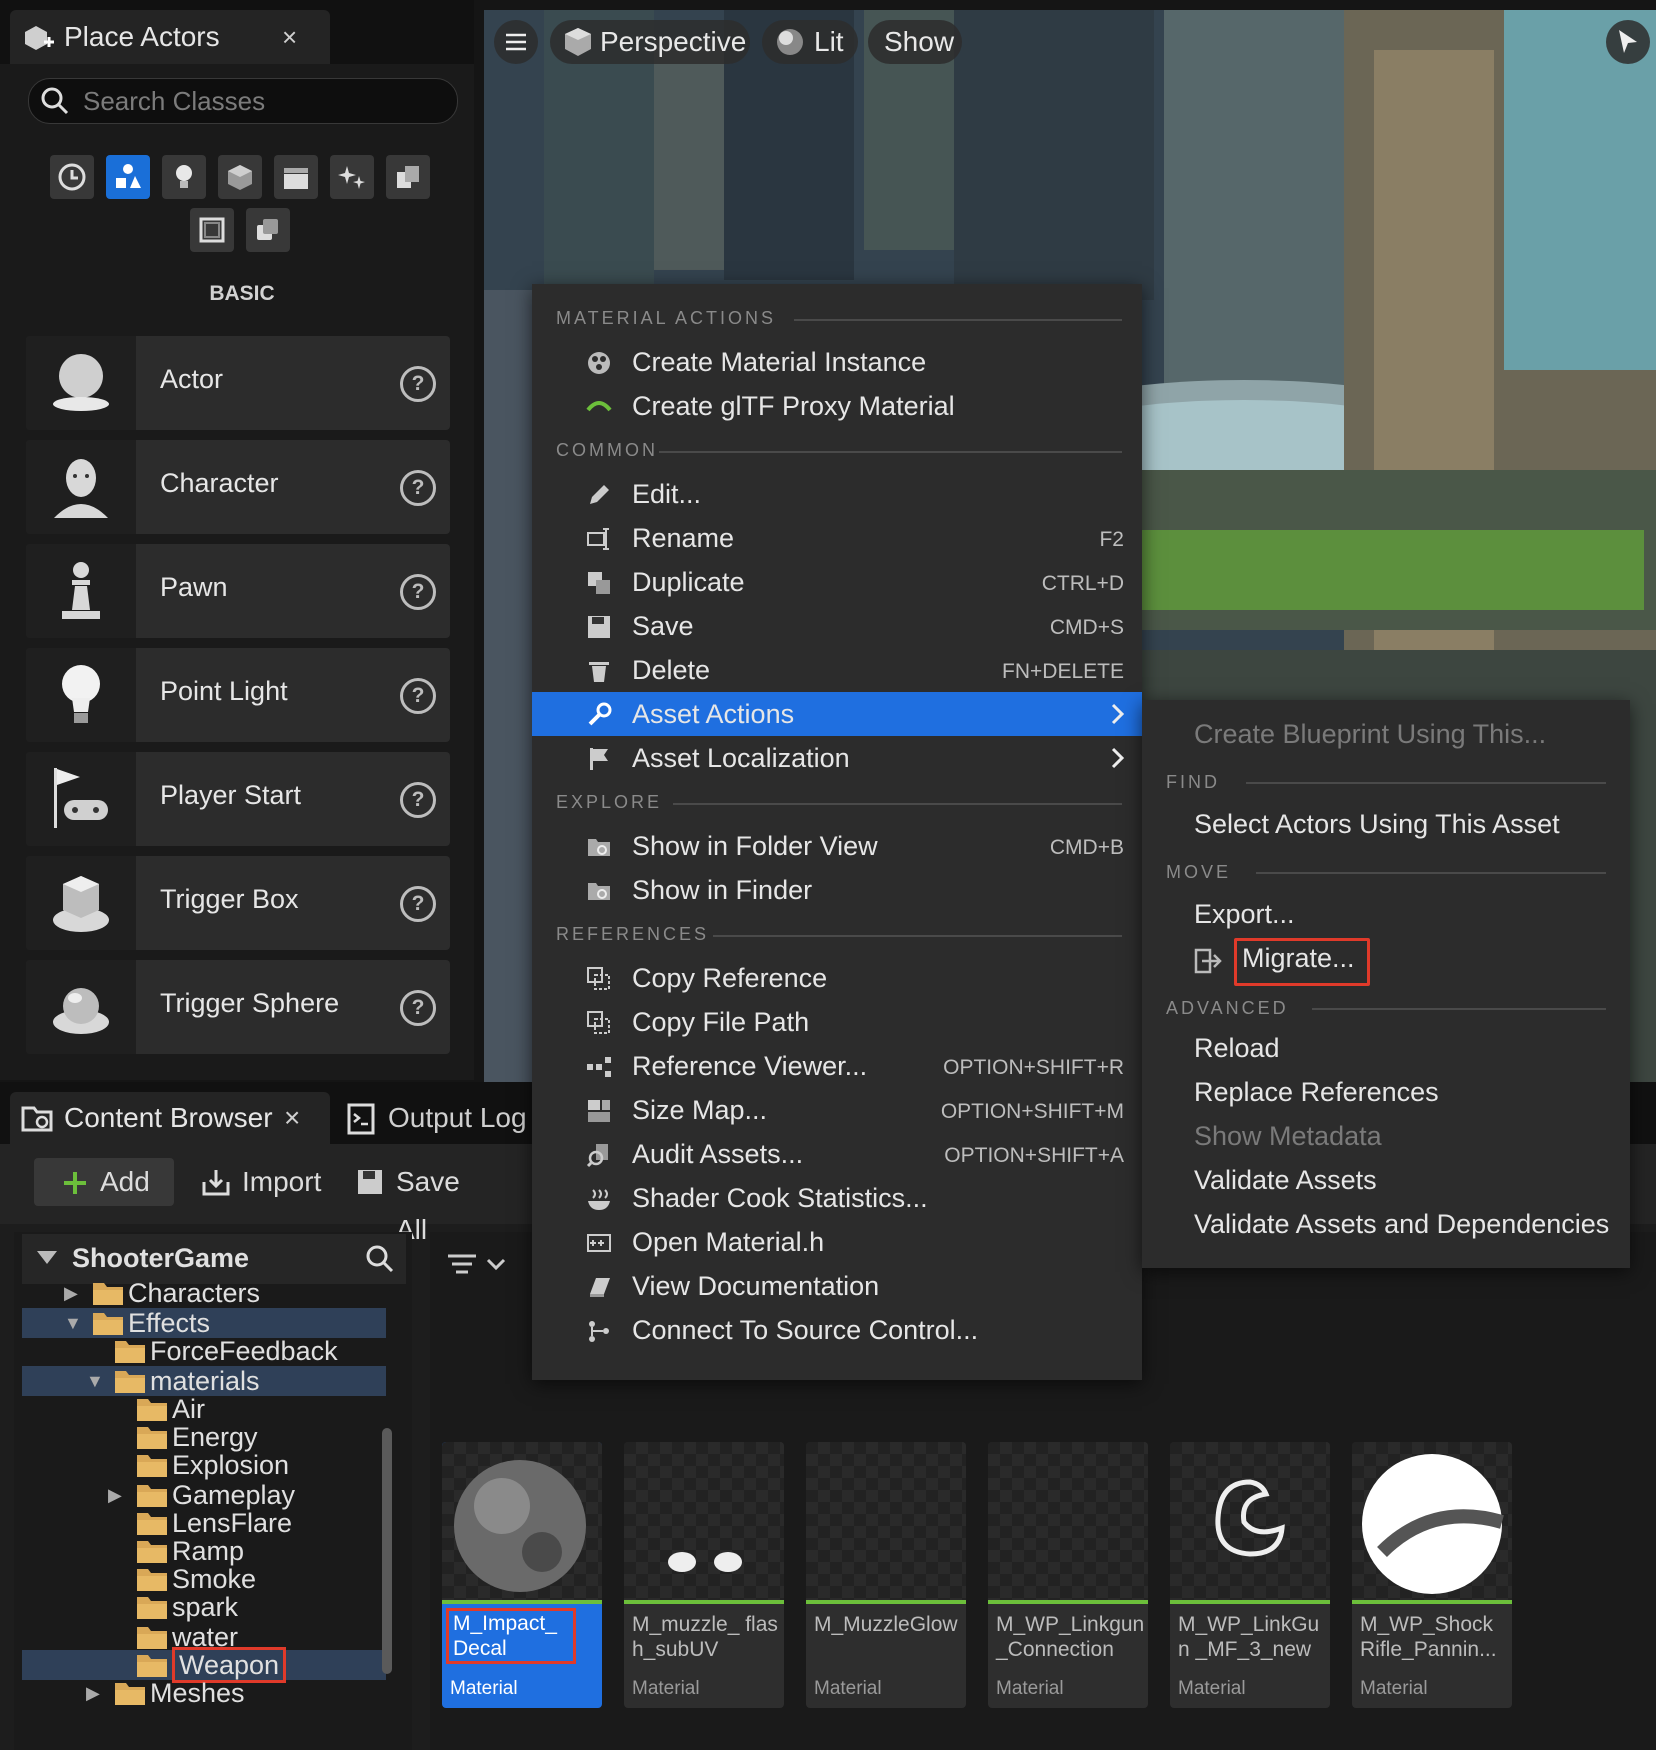  What do you see at coordinates (516, 42) in the screenshot?
I see `viewport-menu-button` at bounding box center [516, 42].